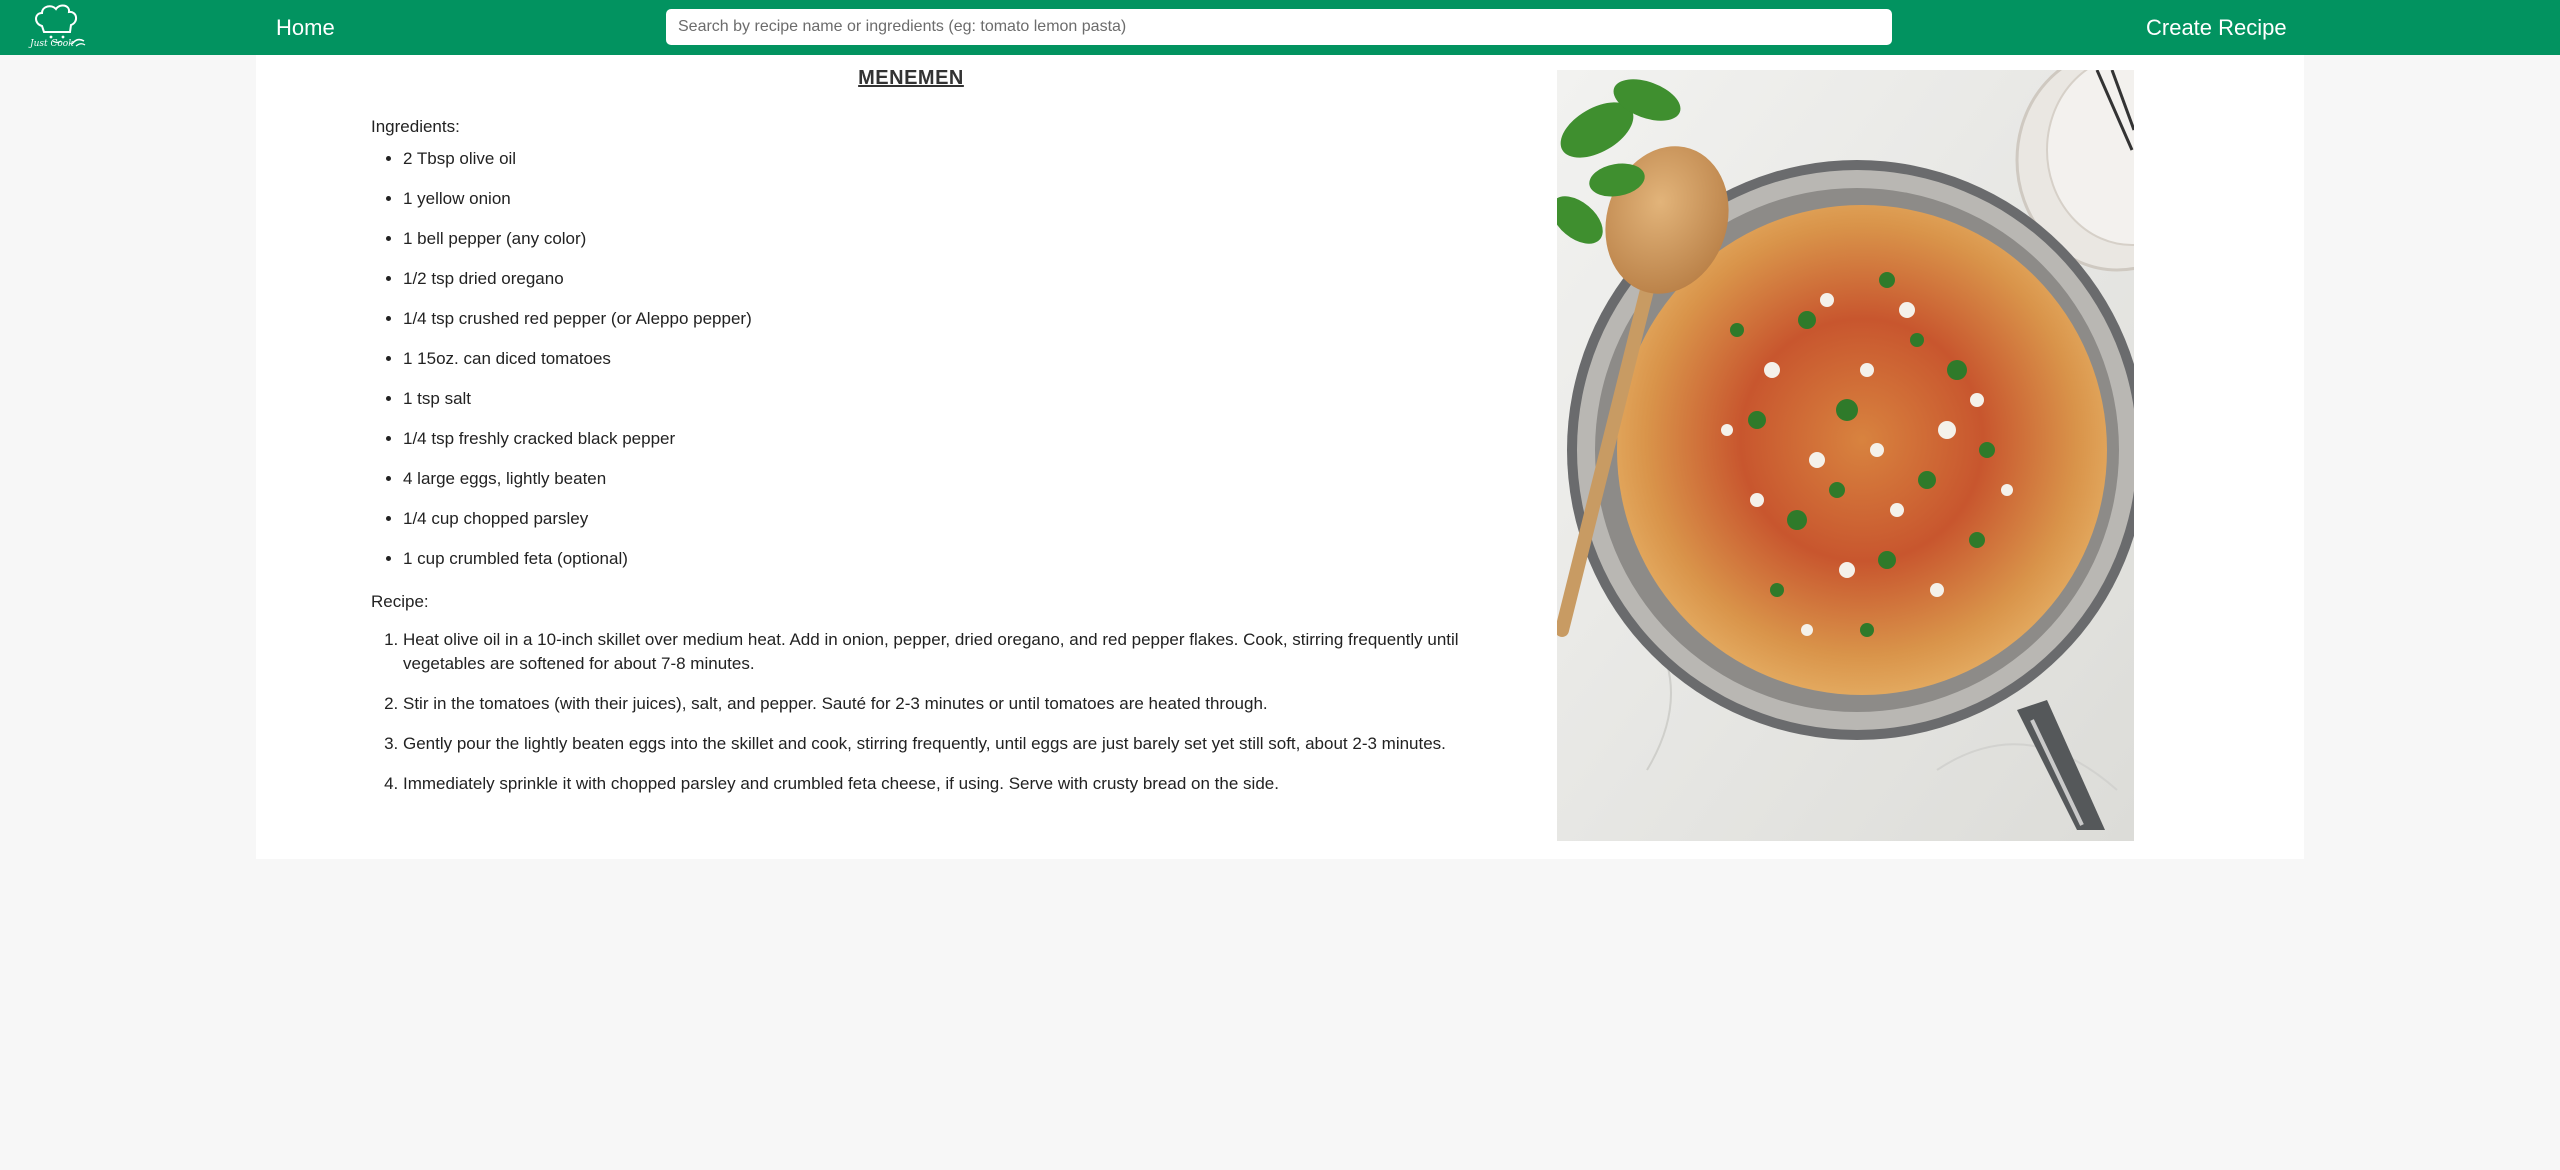 The height and width of the screenshot is (1170, 2560). I want to click on search-input, so click(1279, 27).